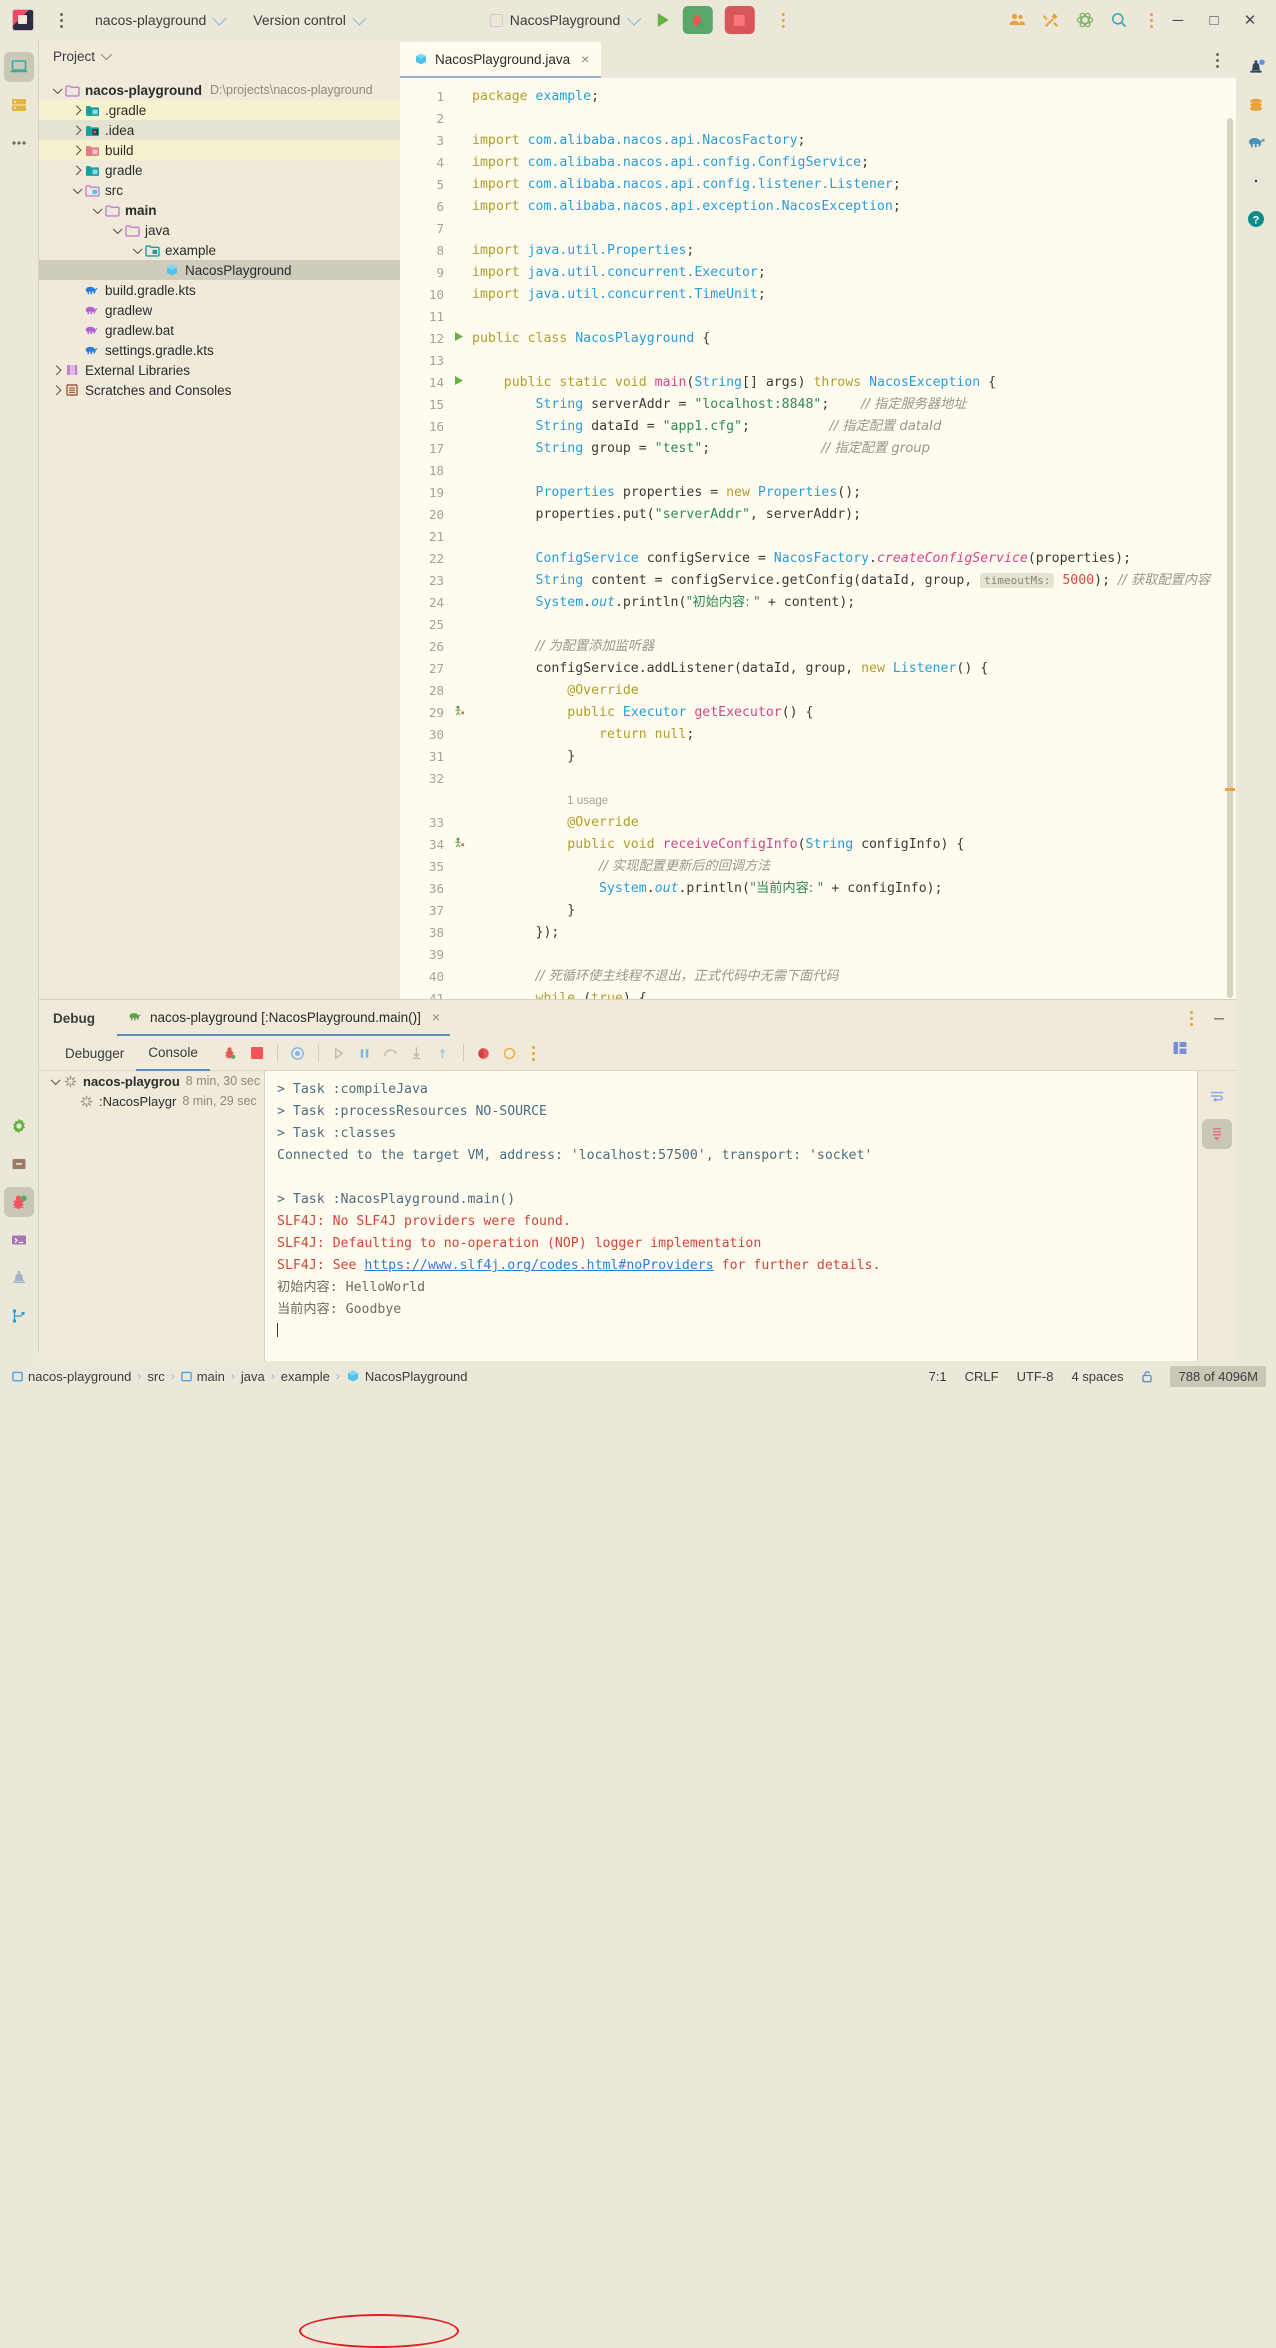  I want to click on stop-button, so click(739, 20).